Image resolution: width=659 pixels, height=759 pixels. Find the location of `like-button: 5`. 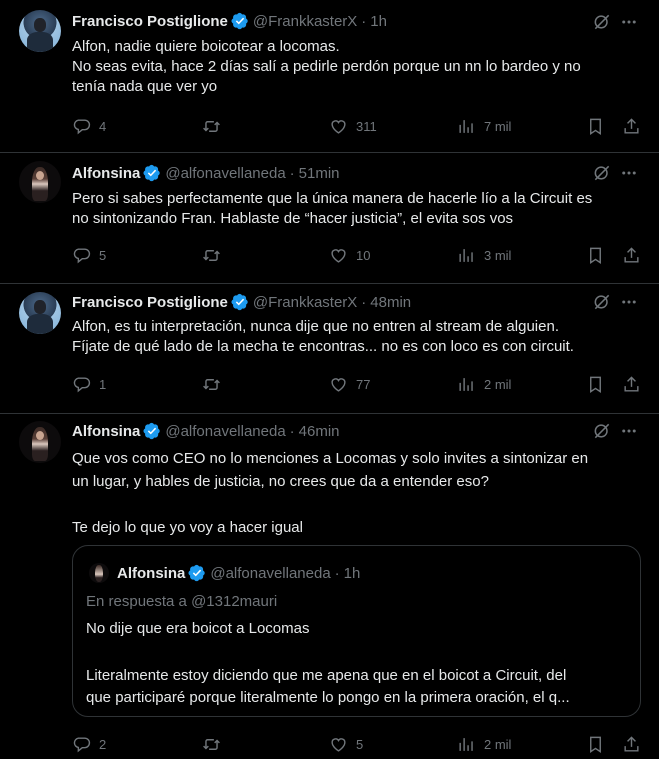

like-button: 5 is located at coordinates (346, 744).